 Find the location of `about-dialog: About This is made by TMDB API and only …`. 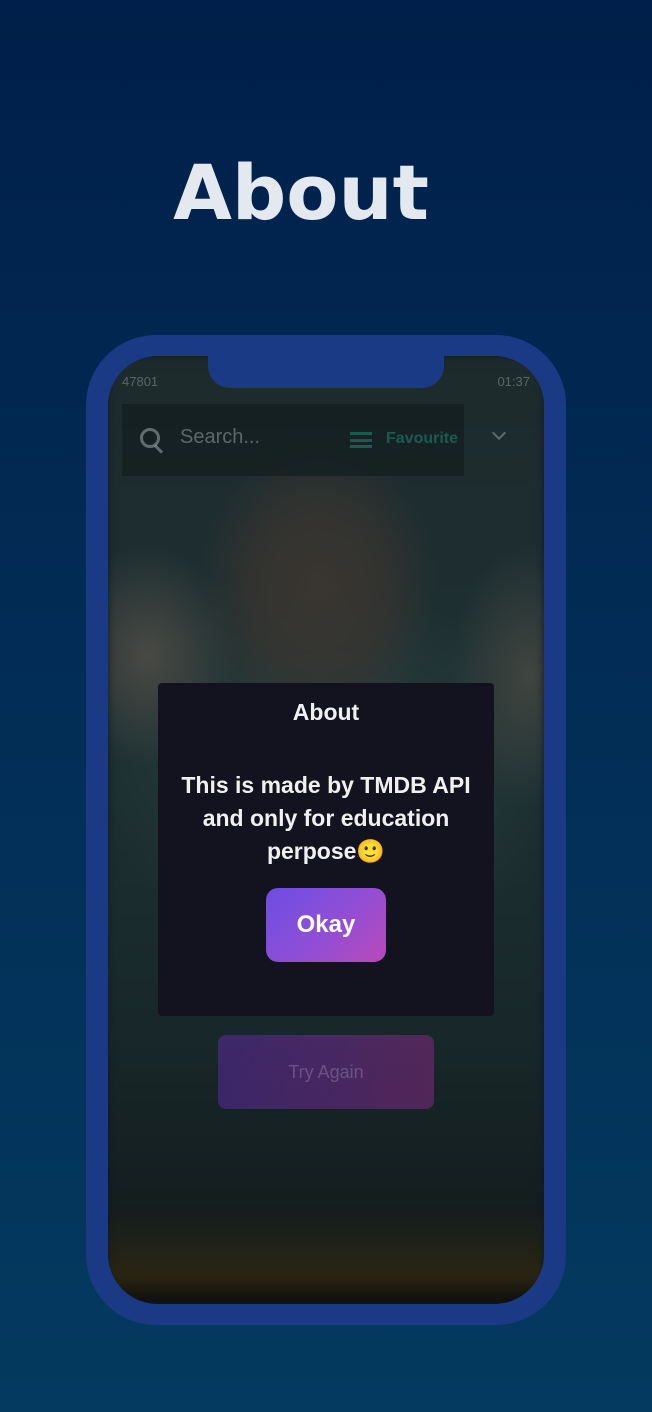

about-dialog: About This is made by TMDB API and only … is located at coordinates (326, 849).